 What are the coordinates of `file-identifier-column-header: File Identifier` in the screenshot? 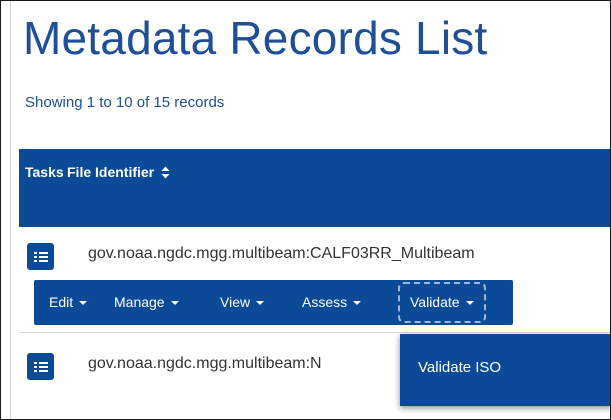 It's located at (118, 172).